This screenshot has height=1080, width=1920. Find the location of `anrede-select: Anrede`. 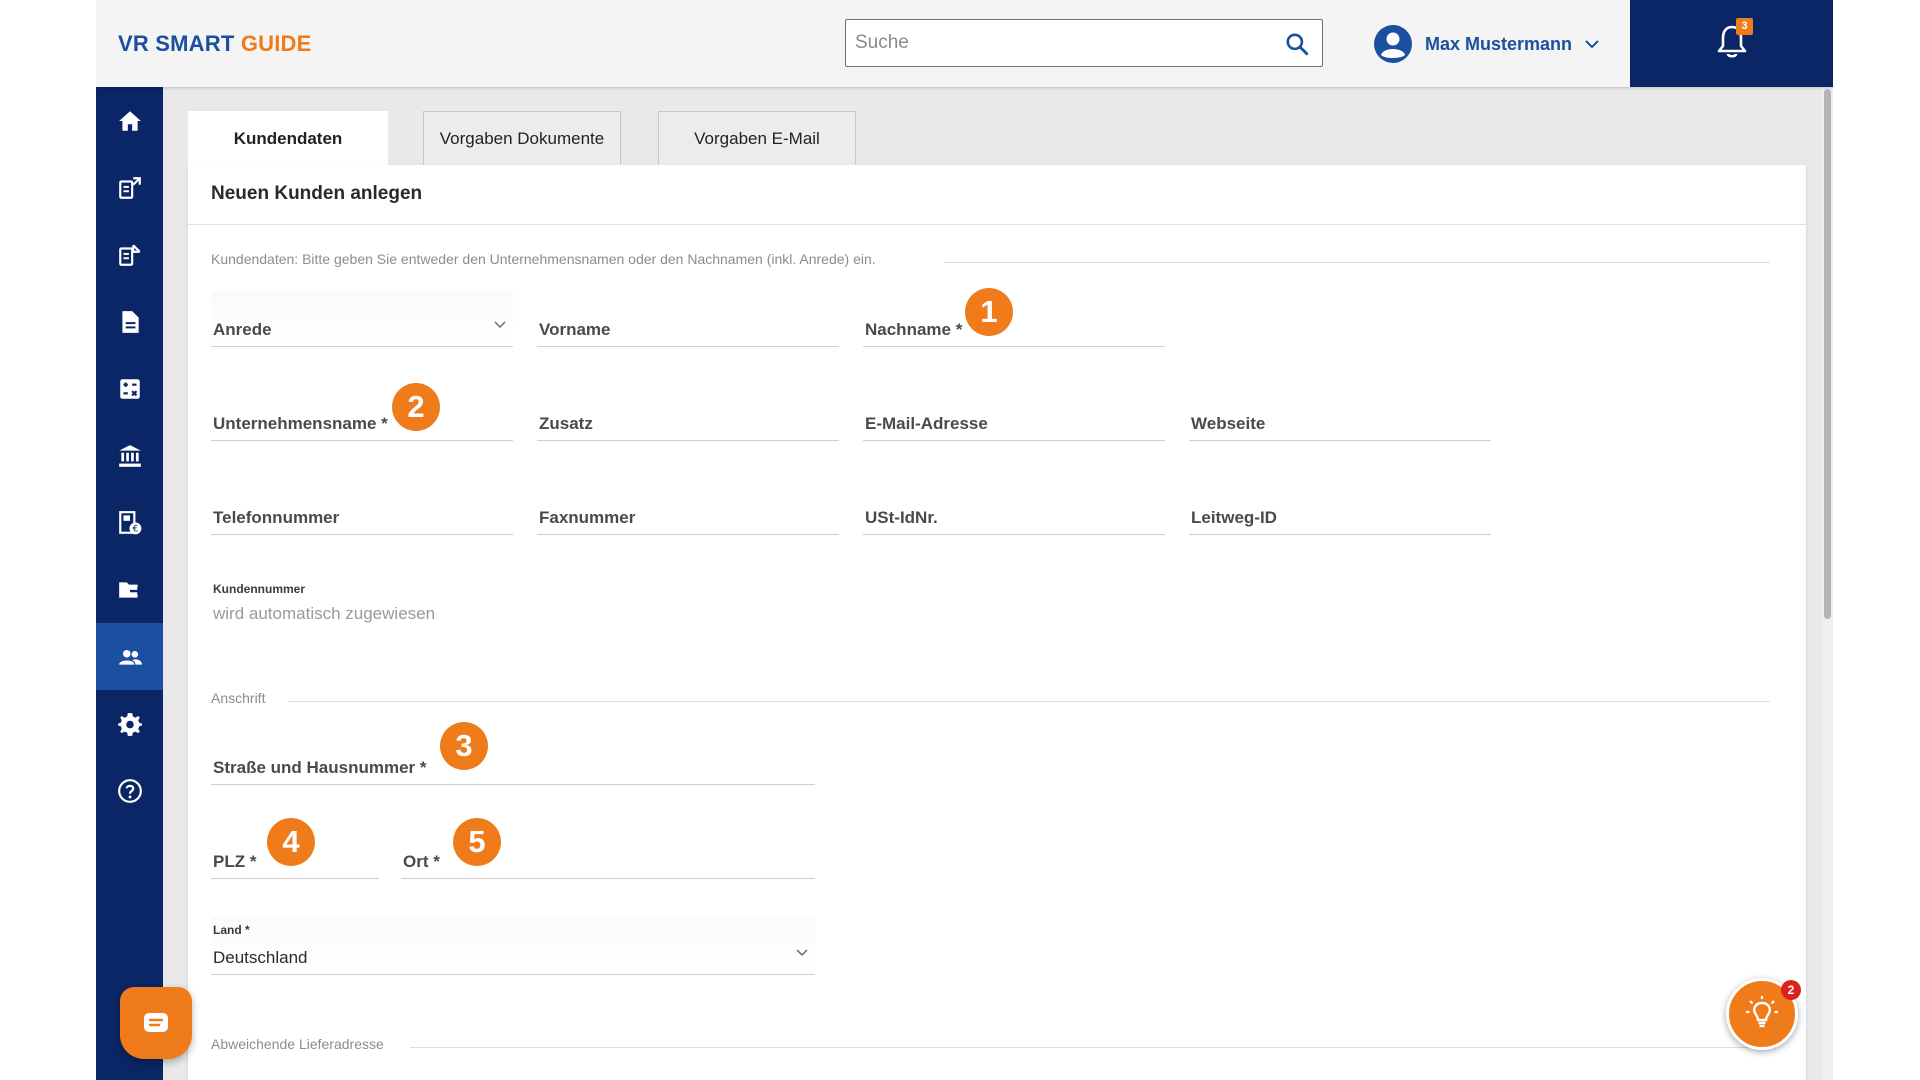

anrede-select: Anrede is located at coordinates (362, 319).